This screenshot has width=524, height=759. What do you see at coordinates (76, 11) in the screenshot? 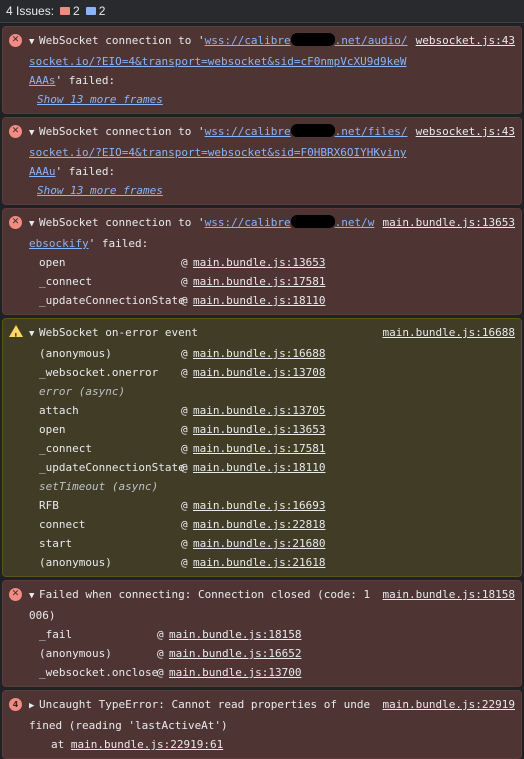
I see `error-issues-count: 2` at bounding box center [76, 11].